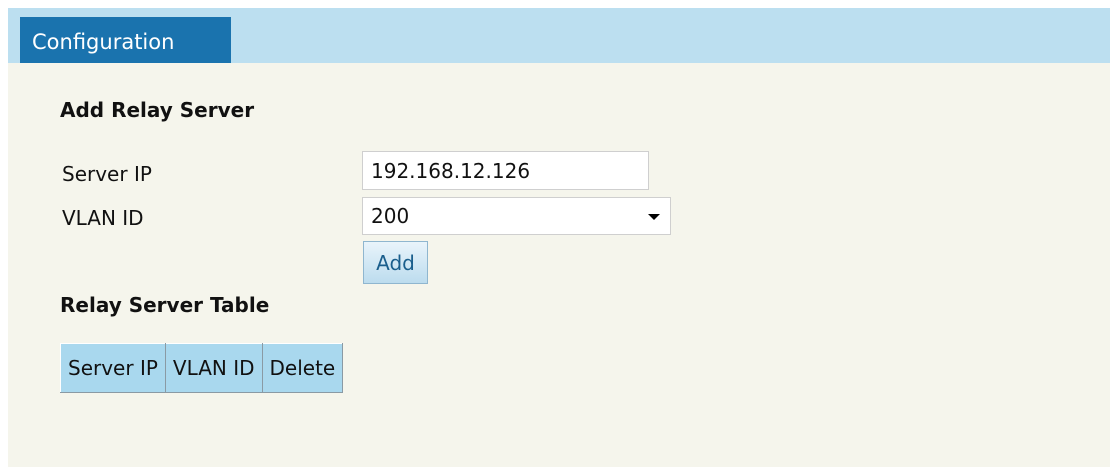 This screenshot has width=1110, height=467. Describe the element at coordinates (390, 216) in the screenshot. I see `vlan-id-selected-value: 200` at that location.